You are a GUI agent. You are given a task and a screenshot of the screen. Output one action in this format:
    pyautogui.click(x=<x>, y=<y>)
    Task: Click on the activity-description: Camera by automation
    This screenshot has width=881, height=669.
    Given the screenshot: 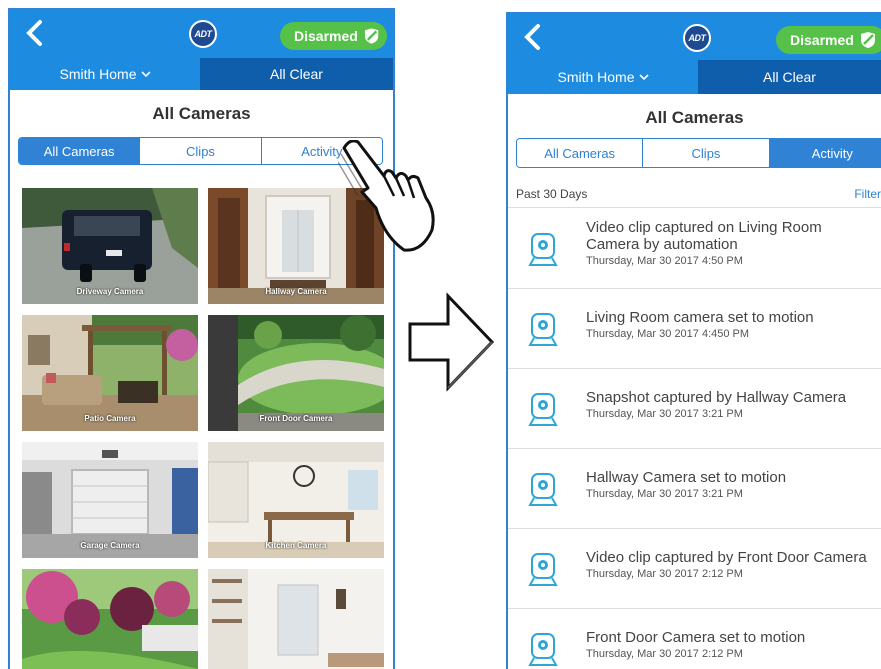 What is the action you would take?
    pyautogui.click(x=662, y=244)
    